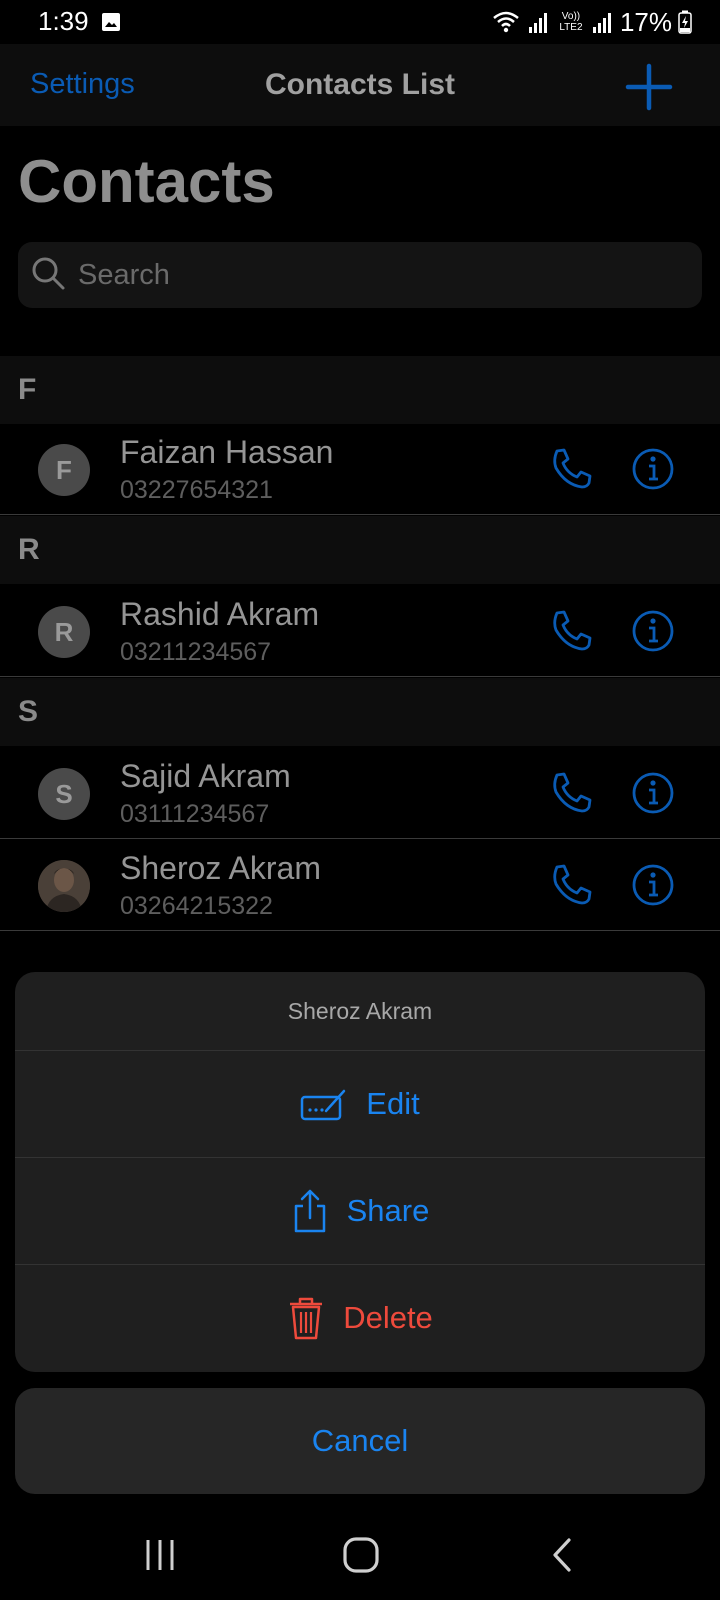 The image size is (720, 1600). Describe the element at coordinates (360, 1441) in the screenshot. I see `cancel-button: Cancel` at that location.